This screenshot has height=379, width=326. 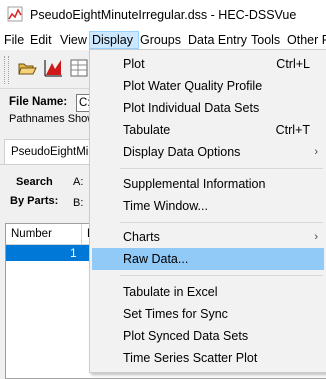 I want to click on tabulate-icon, so click(x=79, y=68).